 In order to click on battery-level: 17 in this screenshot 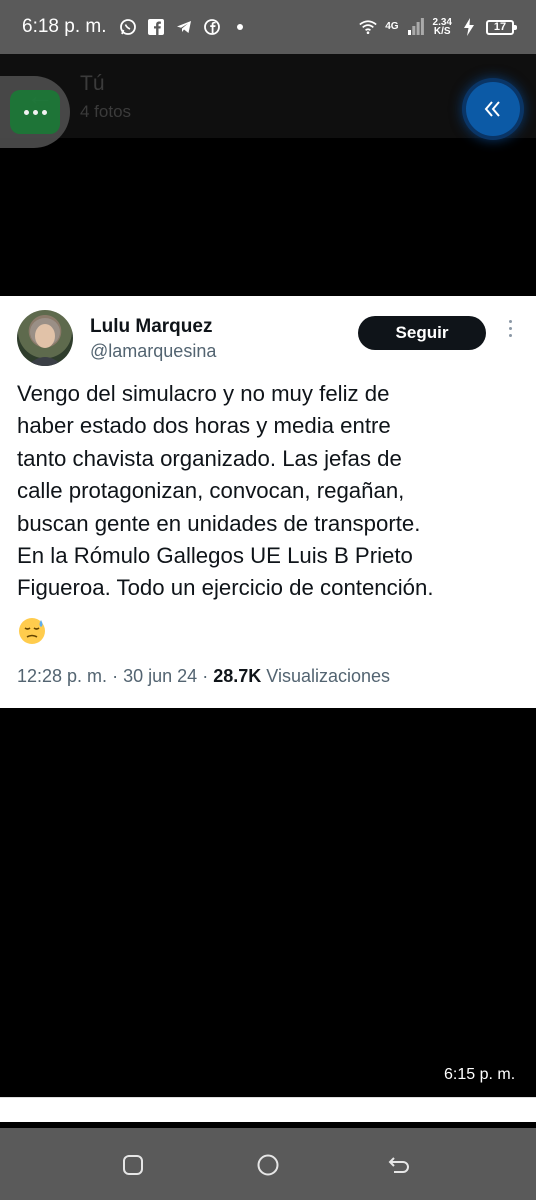, I will do `click(500, 27)`.